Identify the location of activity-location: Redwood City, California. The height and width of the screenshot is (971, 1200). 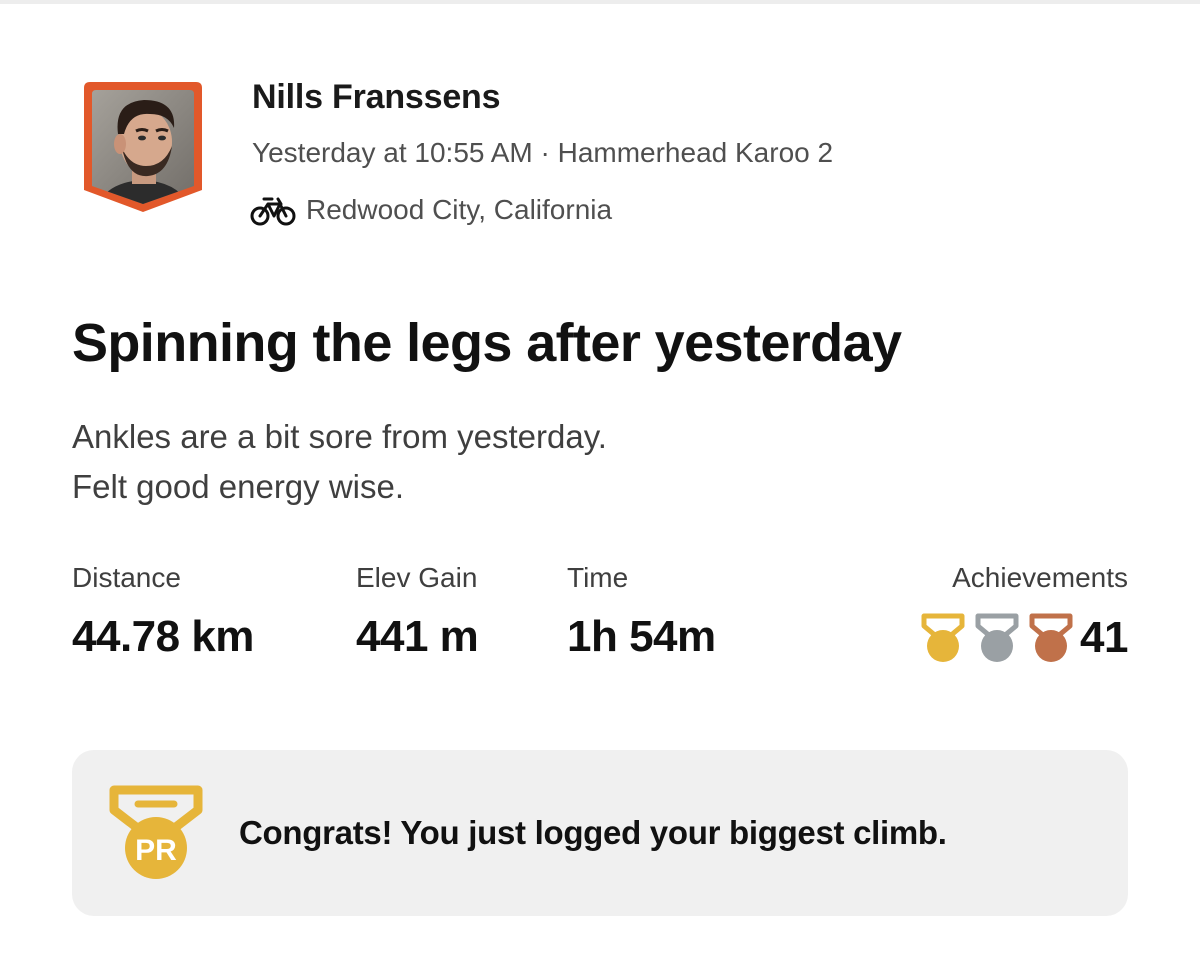
(431, 210).